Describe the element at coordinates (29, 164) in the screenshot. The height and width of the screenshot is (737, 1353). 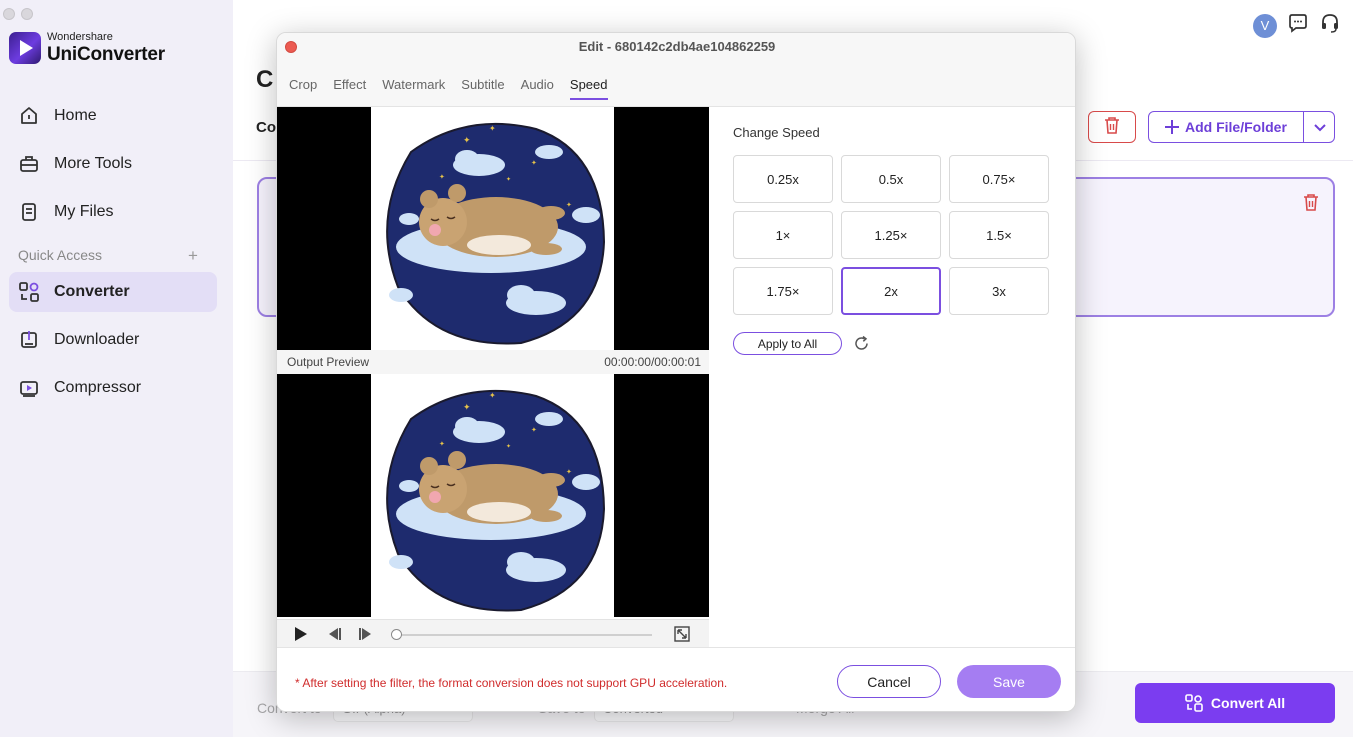
I see `toolbox-icon` at that location.